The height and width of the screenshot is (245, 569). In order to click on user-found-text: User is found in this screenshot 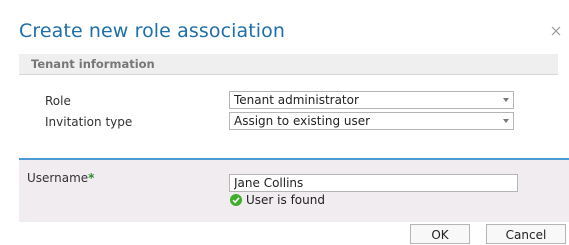, I will do `click(285, 200)`.